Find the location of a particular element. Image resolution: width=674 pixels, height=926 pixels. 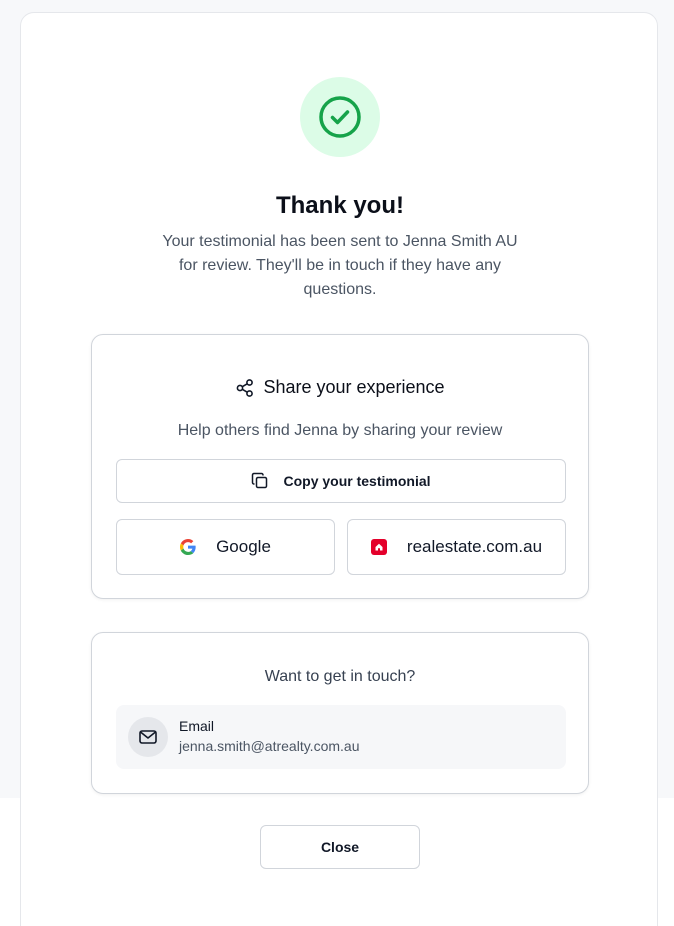

google-icon is located at coordinates (188, 547).